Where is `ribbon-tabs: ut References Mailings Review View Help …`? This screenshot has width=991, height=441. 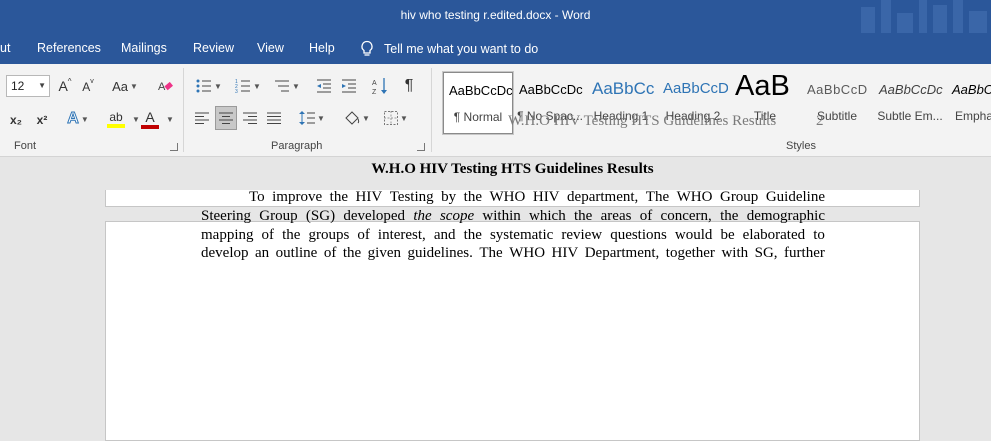 ribbon-tabs: ut References Mailings Review View Help … is located at coordinates (495, 48).